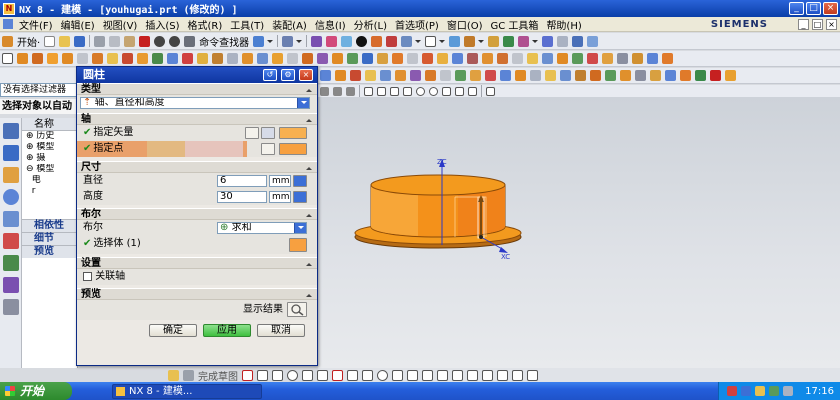  What do you see at coordinates (82, 58) in the screenshot?
I see `cone-icon` at bounding box center [82, 58].